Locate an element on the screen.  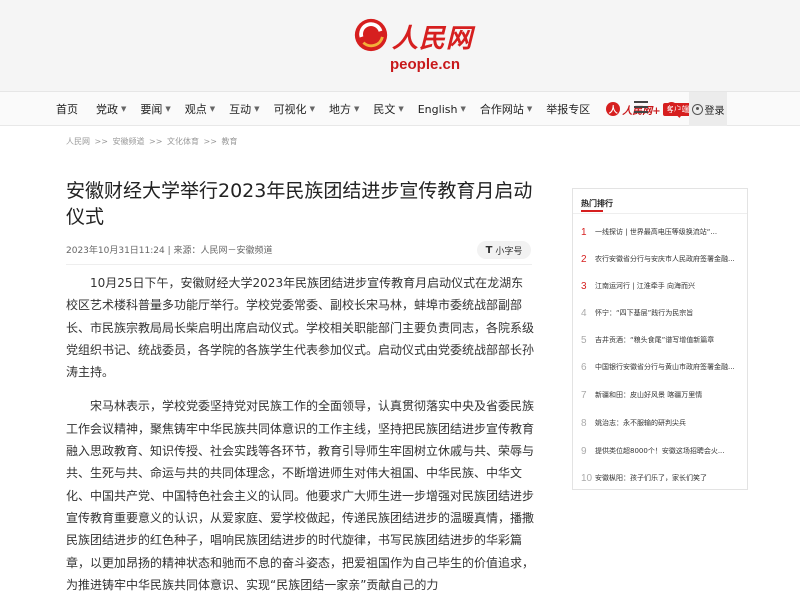
nav-item-minwen: 民文 ▼ is located at coordinates (388, 109).